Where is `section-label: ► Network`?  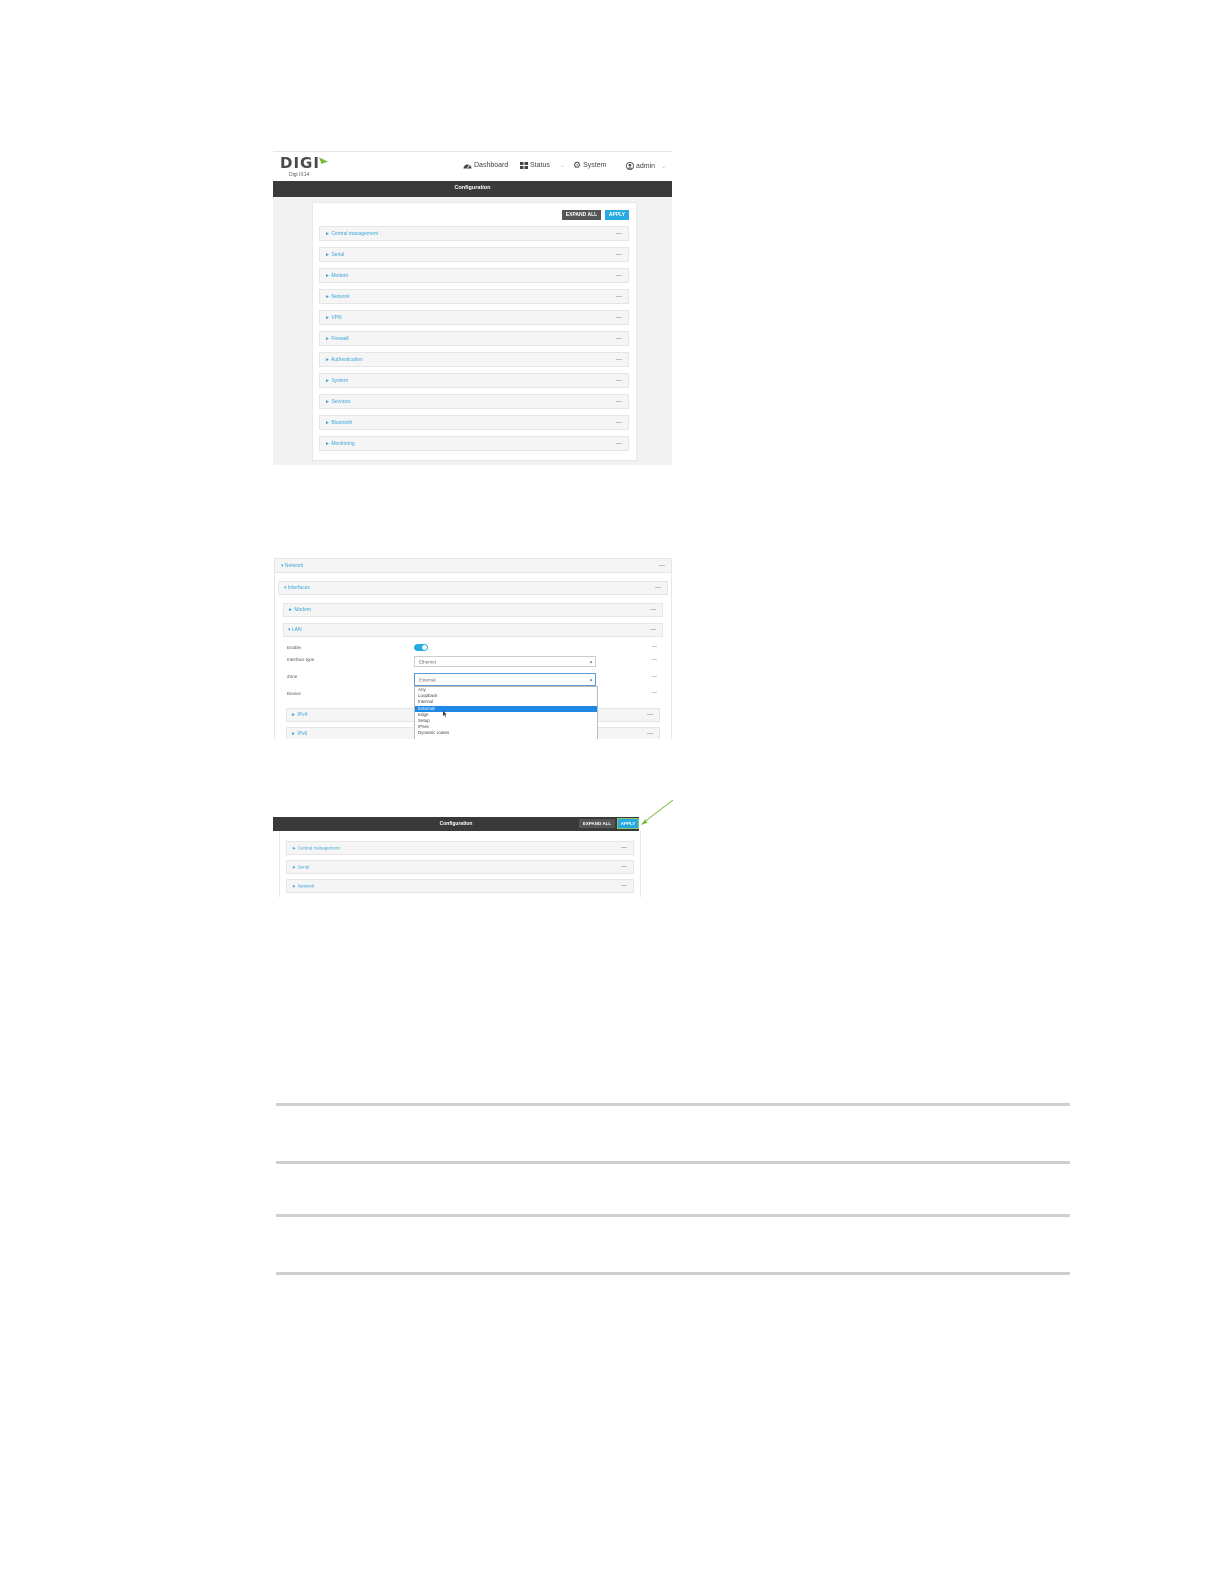 section-label: ► Network is located at coordinates (303, 886).